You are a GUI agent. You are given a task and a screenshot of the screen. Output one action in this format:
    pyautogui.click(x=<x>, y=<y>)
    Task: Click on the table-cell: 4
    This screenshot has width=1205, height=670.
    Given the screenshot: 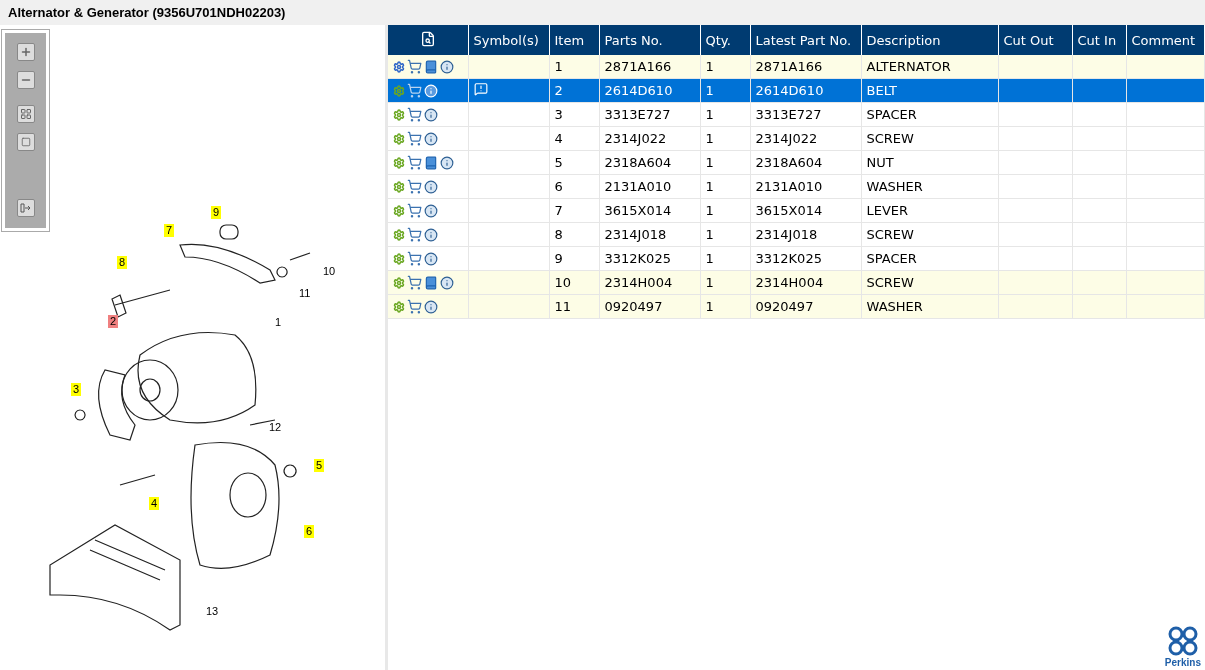 What is the action you would take?
    pyautogui.click(x=574, y=138)
    